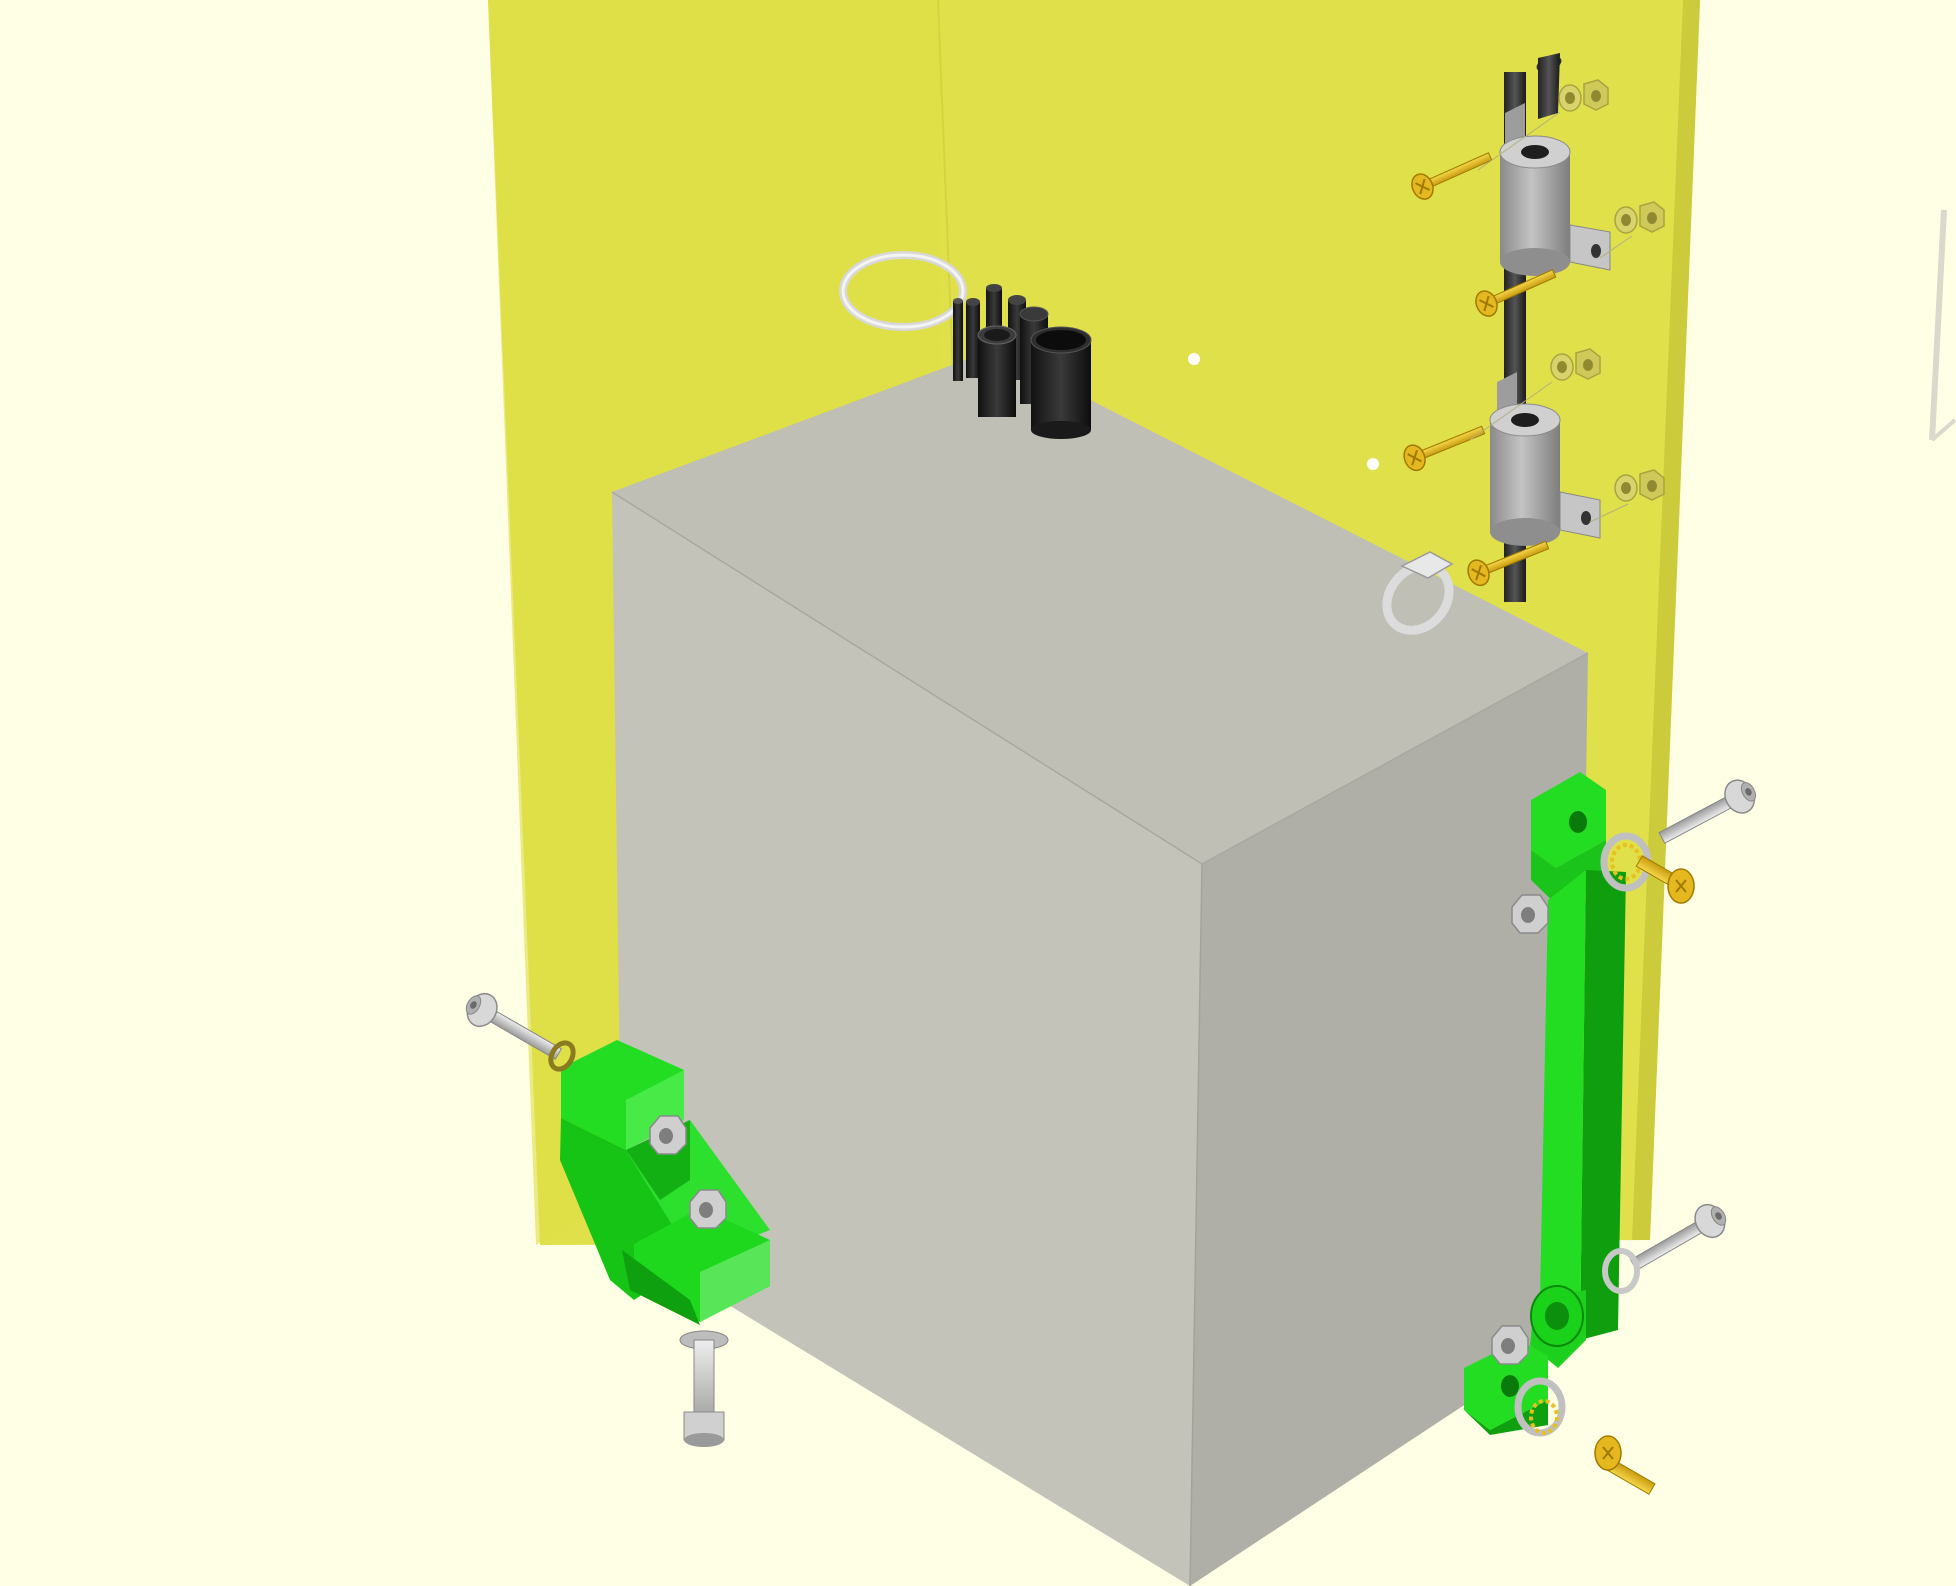  I want to click on bottom-cap-screw, so click(704, 1388).